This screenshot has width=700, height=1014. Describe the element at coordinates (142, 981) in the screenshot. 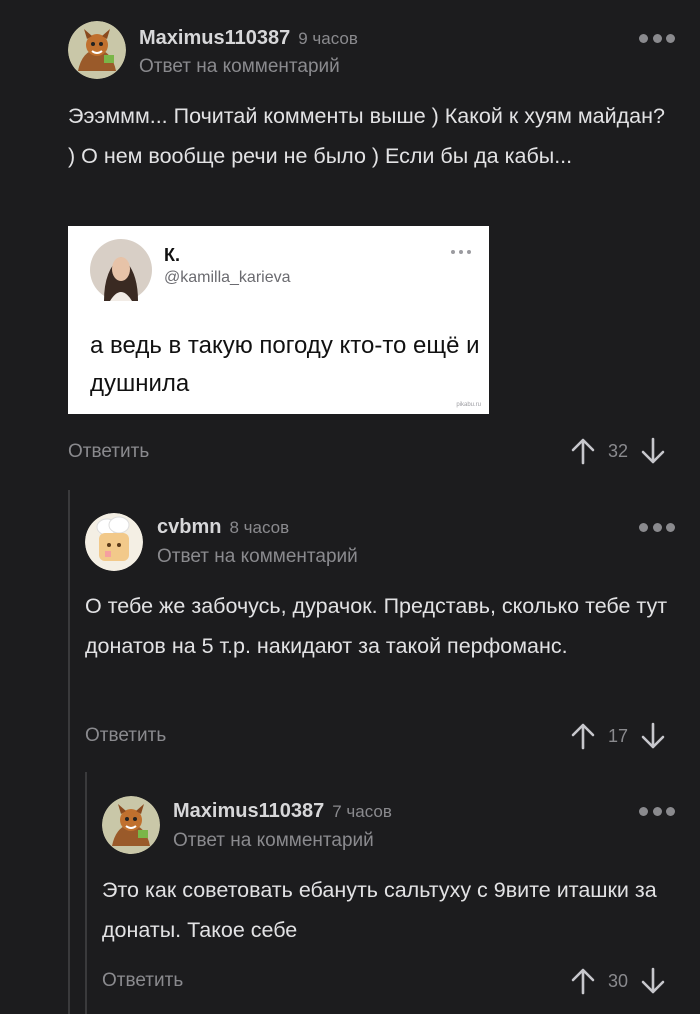

I see `reply-button: Ответить` at that location.